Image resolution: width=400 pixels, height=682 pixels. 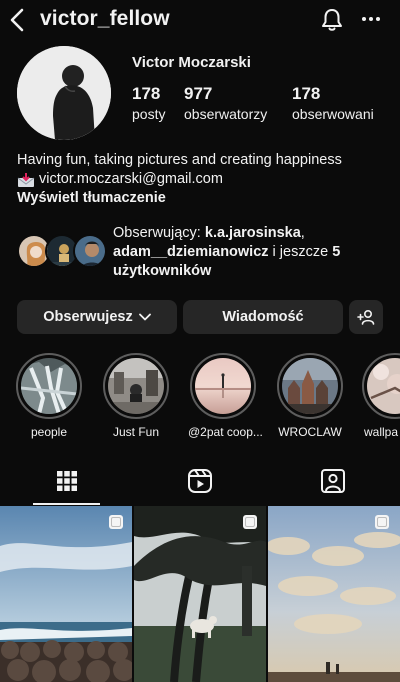 I want to click on mutual-follower-name: adam__dziemianowicz, so click(x=191, y=252).